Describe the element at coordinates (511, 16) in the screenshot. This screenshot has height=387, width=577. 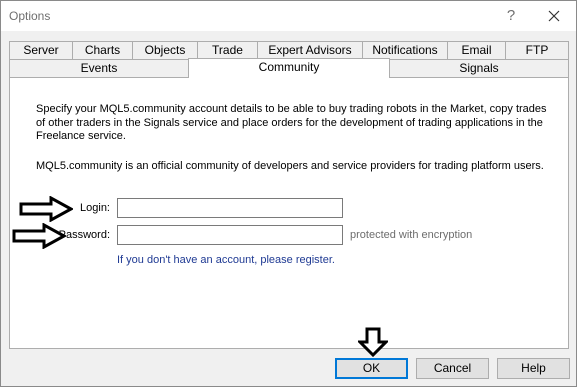
I see `help-title-button: ?` at that location.